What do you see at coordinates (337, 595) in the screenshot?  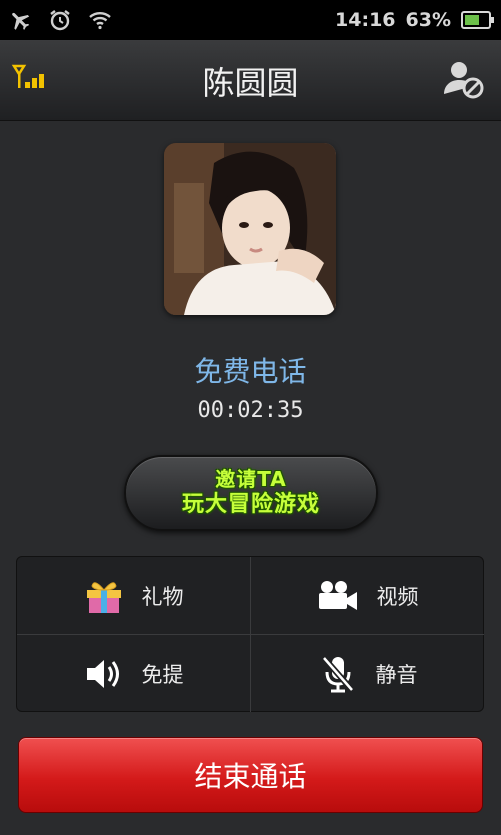 I see `video-camera-icon` at bounding box center [337, 595].